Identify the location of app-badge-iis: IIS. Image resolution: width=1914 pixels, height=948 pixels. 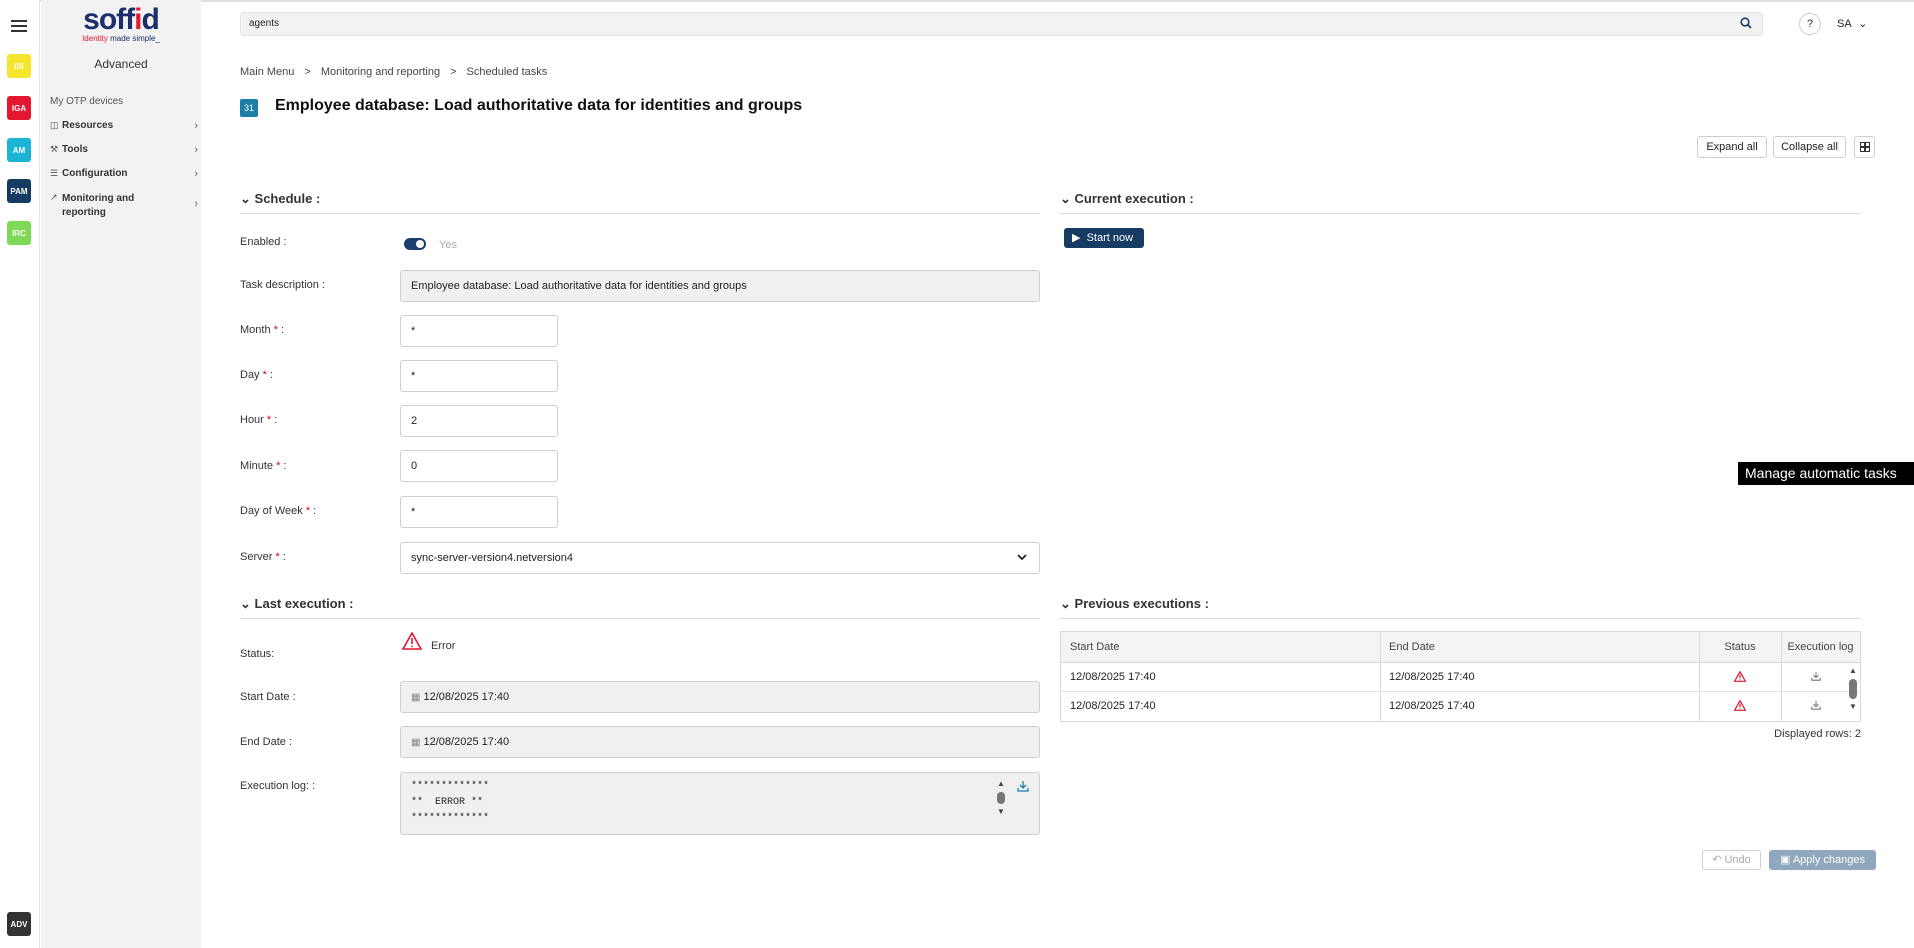
(19, 66).